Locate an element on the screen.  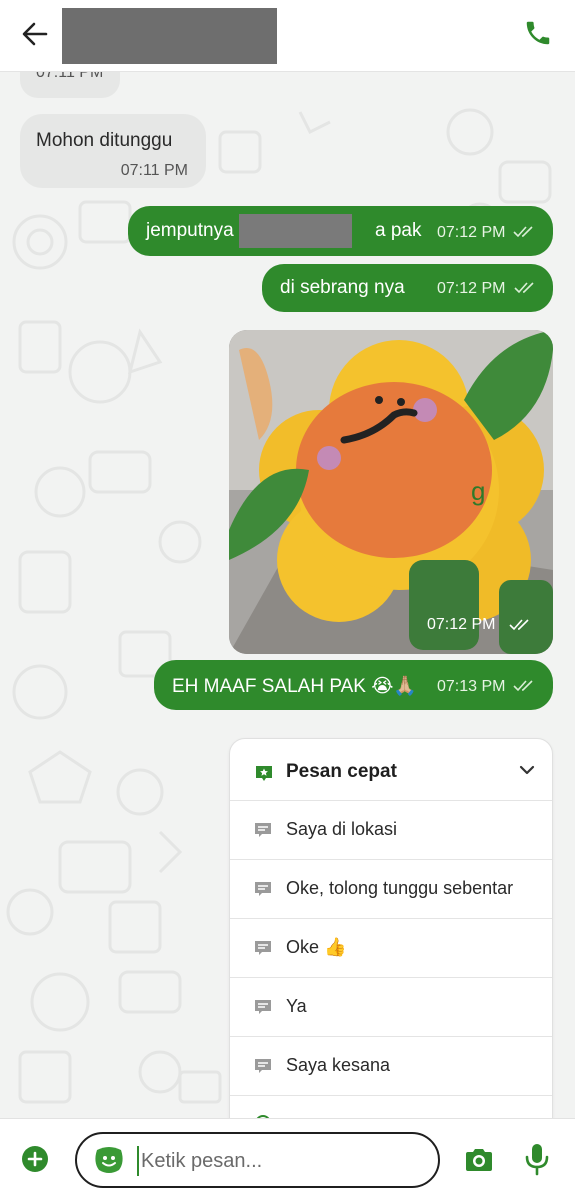
quick-reply-item-partial is located at coordinates (391, 1107).